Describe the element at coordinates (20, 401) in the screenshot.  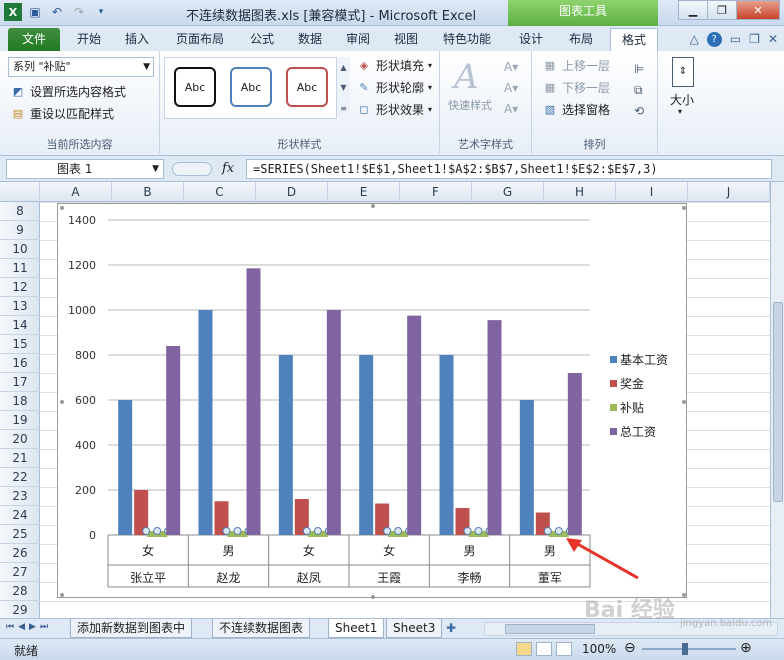
I see `row-header: 18` at that location.